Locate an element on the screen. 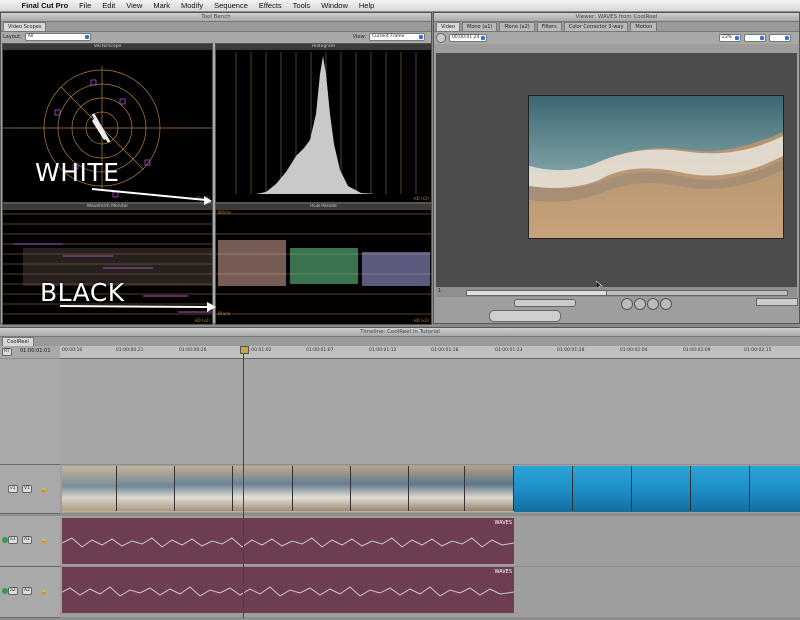 The image size is (800, 620). jog-control is located at coordinates (777, 302).